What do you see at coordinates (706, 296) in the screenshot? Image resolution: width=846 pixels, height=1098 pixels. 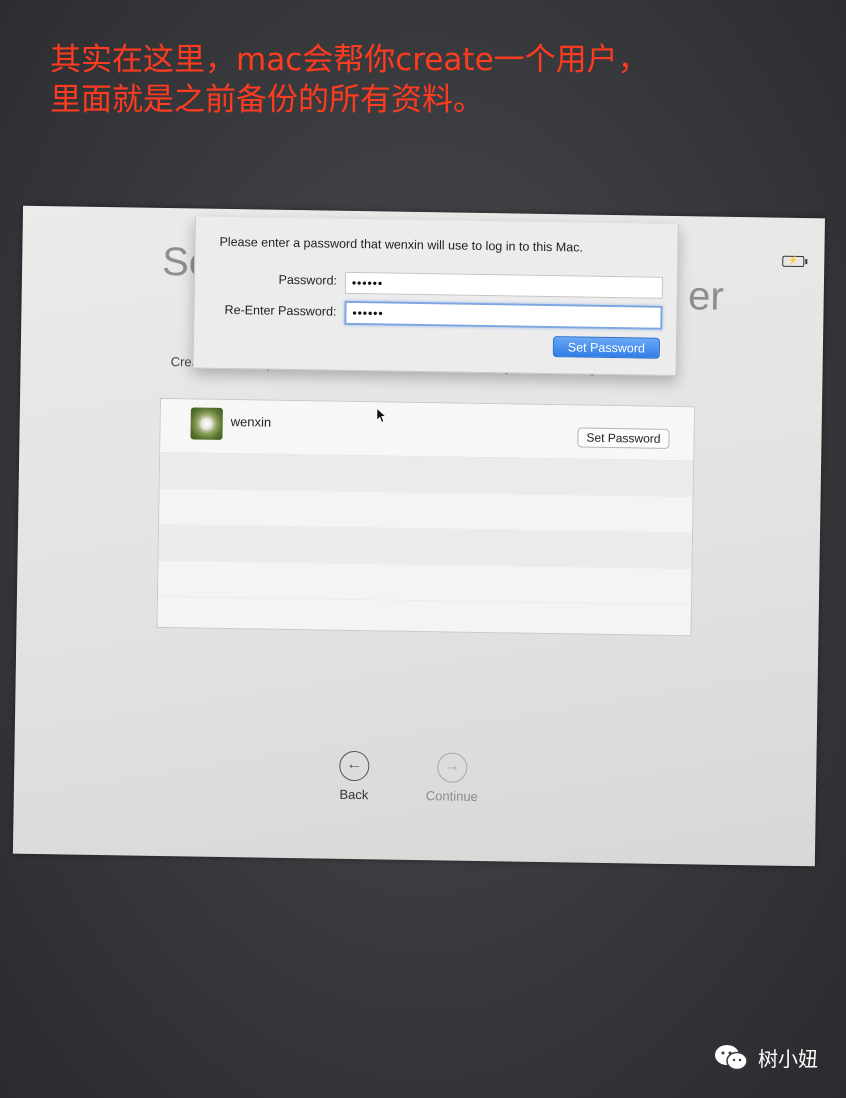 I see `window-title-fragment-right: er` at bounding box center [706, 296].